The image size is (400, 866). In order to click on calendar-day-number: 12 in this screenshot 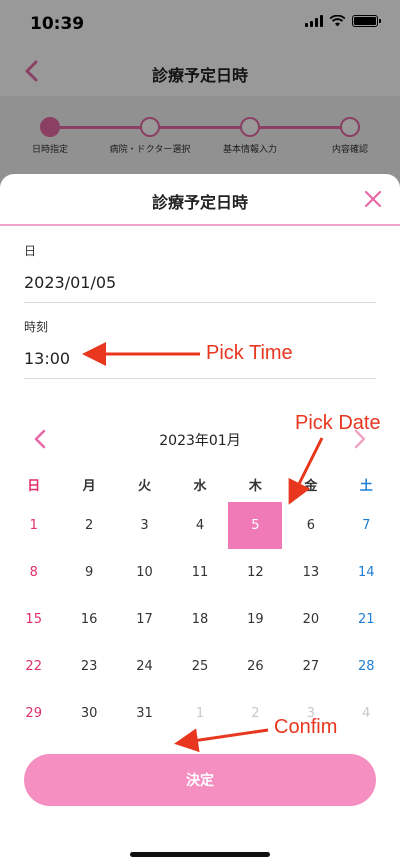, I will do `click(255, 572)`.